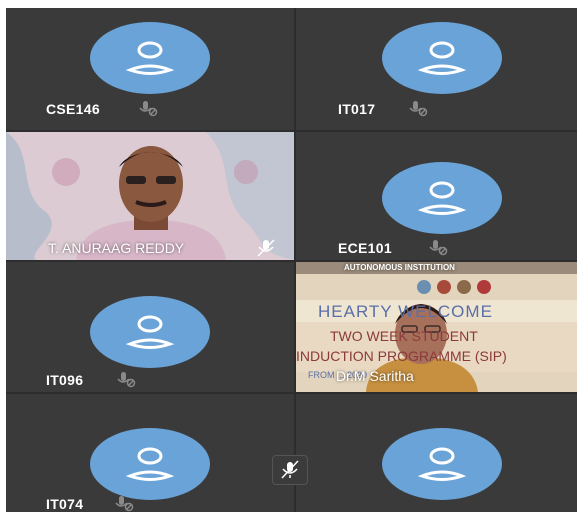  I want to click on banner-text: INDUCTION PROGRAMME (SIP), so click(401, 356).